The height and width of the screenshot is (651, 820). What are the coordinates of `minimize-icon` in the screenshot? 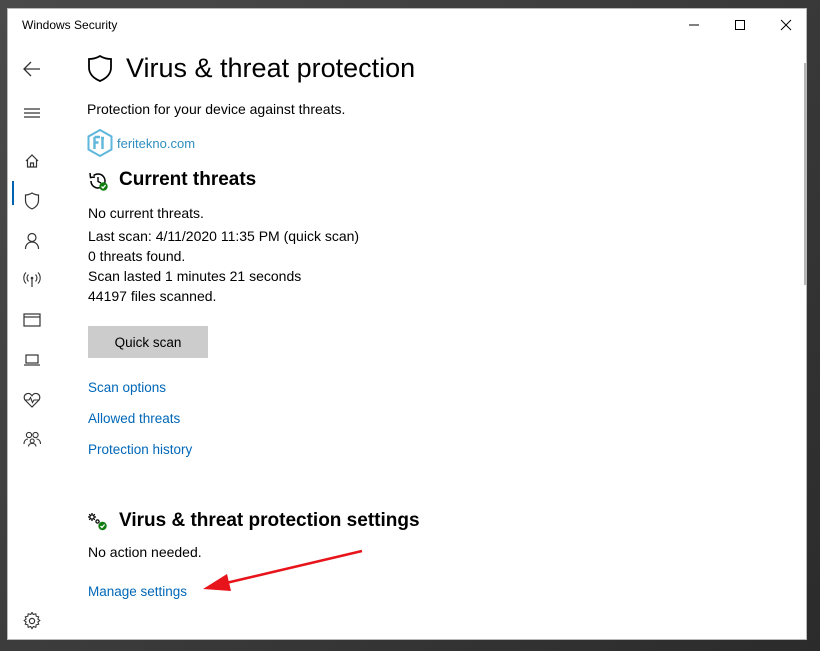 It's located at (694, 25).